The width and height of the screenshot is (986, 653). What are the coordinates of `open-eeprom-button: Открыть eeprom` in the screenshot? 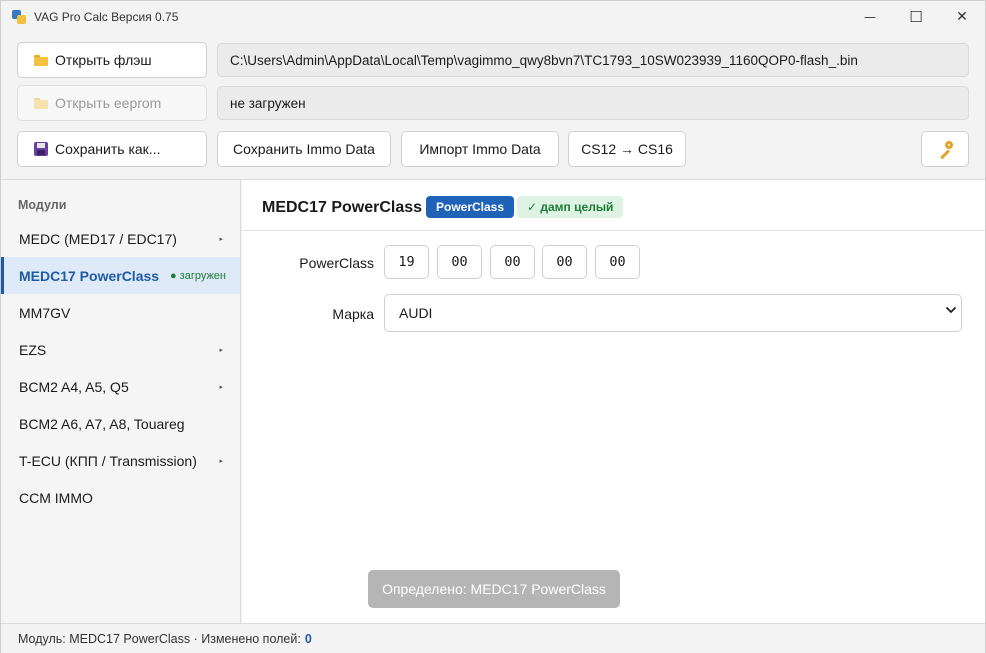 It's located at (112, 103).